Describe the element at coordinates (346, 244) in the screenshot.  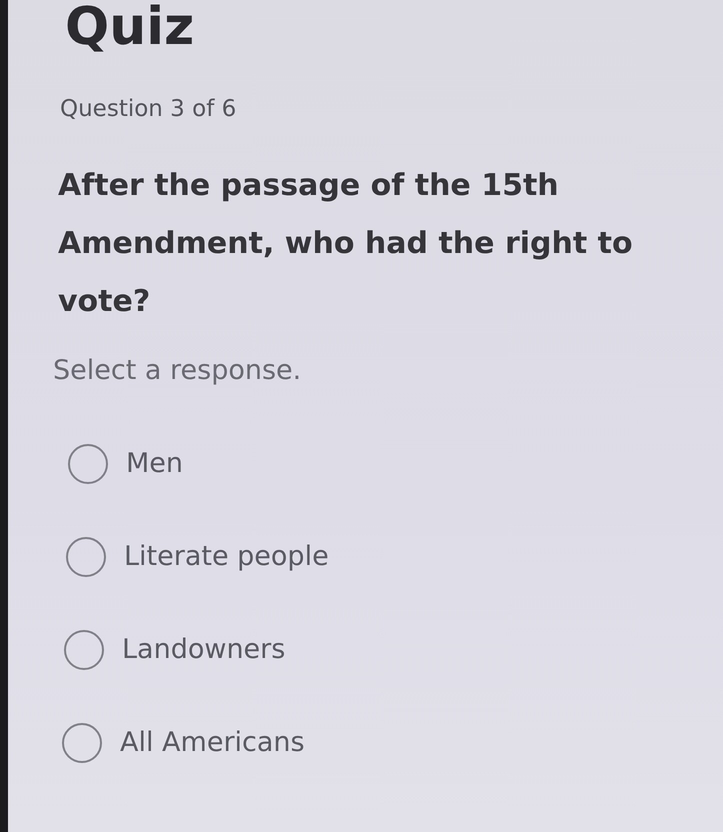
I see `question-text: After the passage of the 15th Amendment, who had the right to vote?` at that location.